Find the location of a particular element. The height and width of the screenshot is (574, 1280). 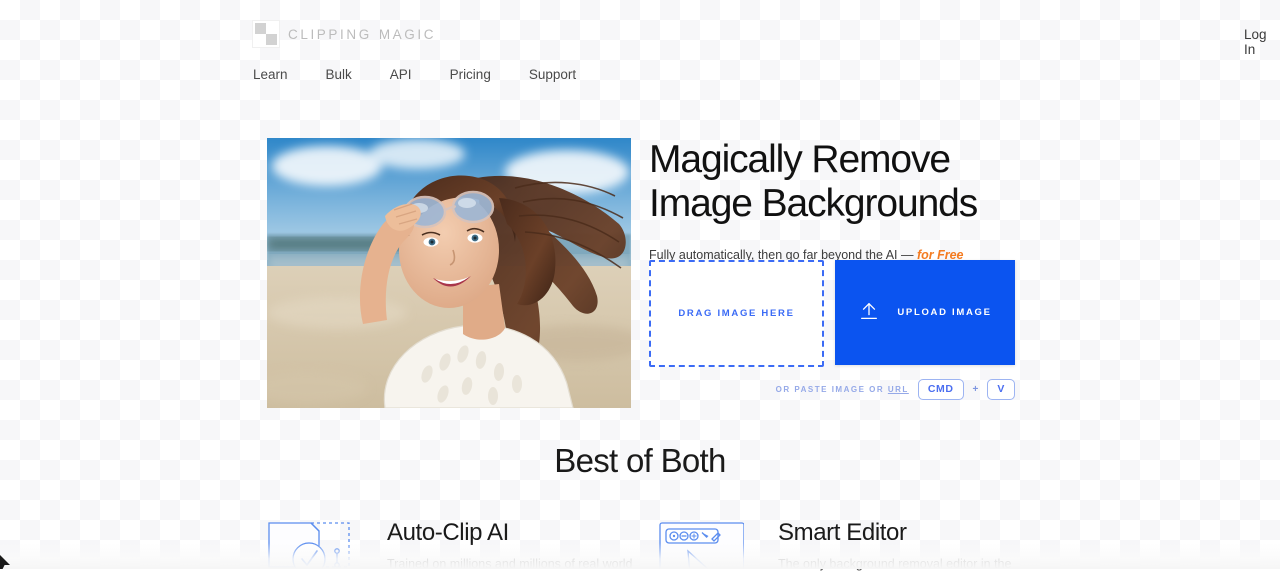

page-title: Magically Remove Image Backgrounds is located at coordinates (813, 181).